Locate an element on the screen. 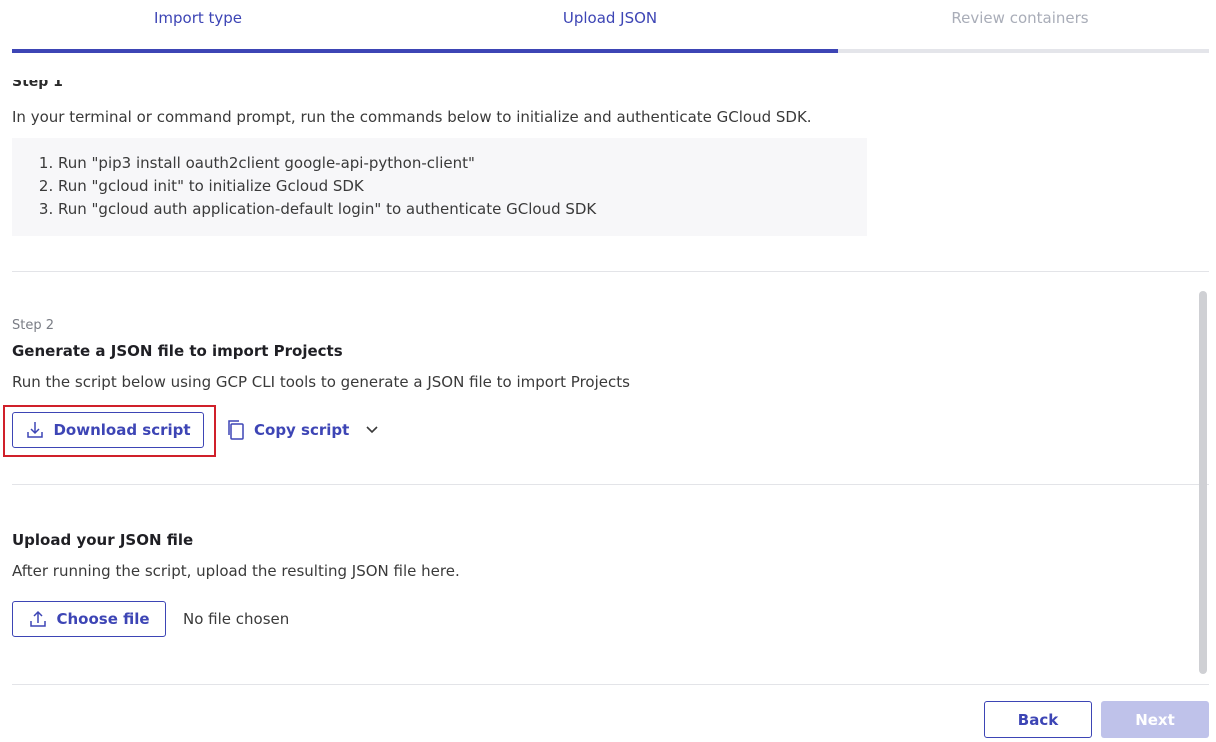 The height and width of the screenshot is (742, 1216). download-icon is located at coordinates (39, 430).